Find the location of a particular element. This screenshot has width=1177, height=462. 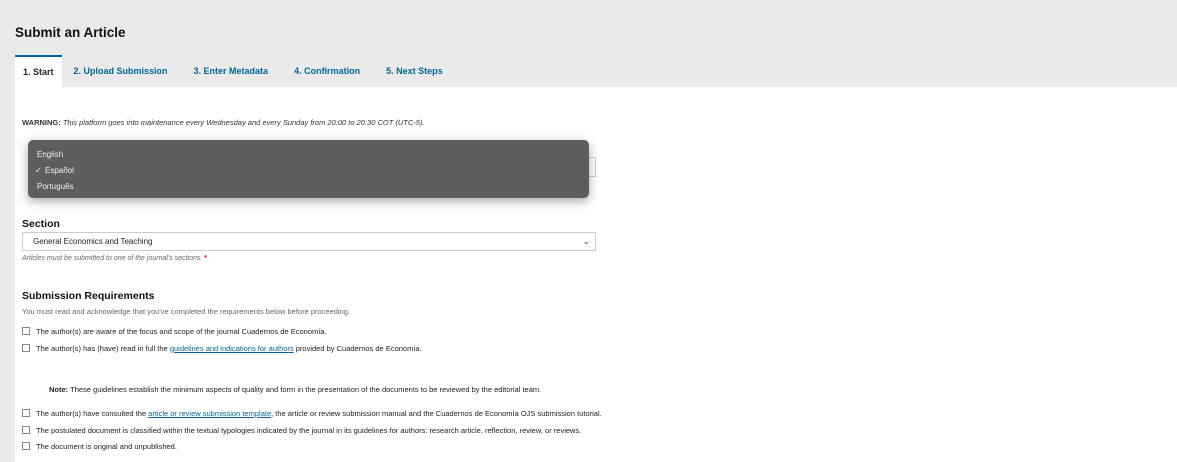

guidelines-link: guidelines and indications for authors is located at coordinates (232, 348).